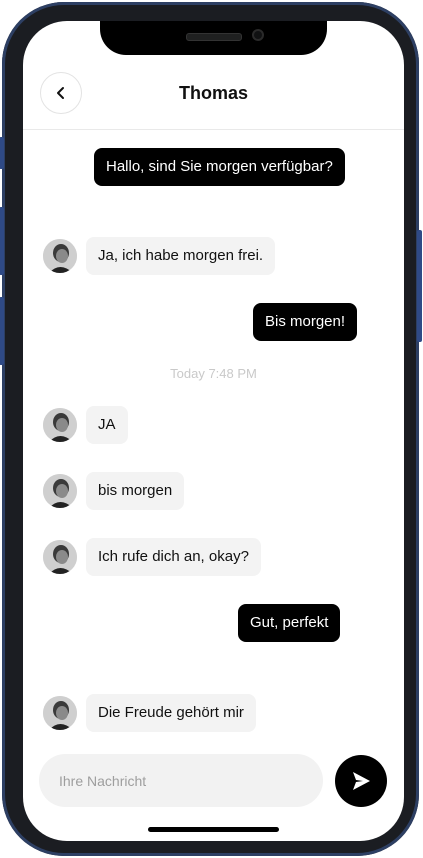 The image size is (423, 858). What do you see at coordinates (135, 491) in the screenshot?
I see `message-incoming: bis morgen` at bounding box center [135, 491].